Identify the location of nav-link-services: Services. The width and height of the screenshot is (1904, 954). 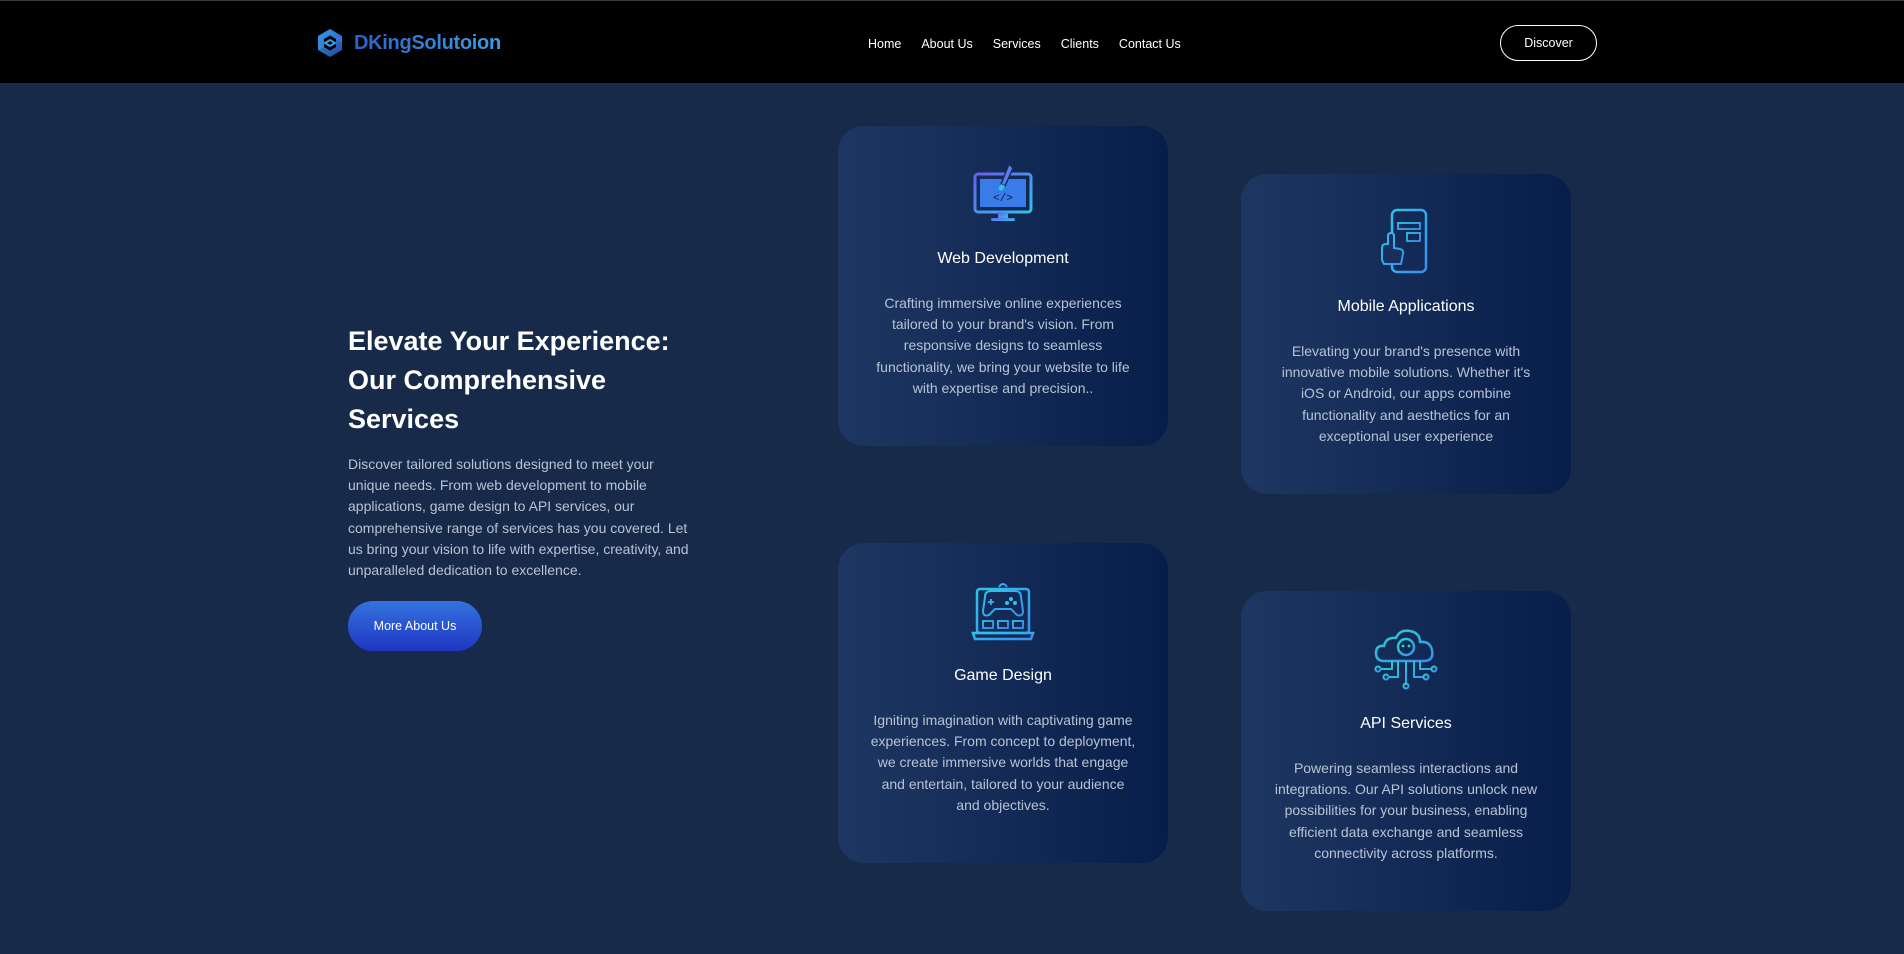
(1017, 44).